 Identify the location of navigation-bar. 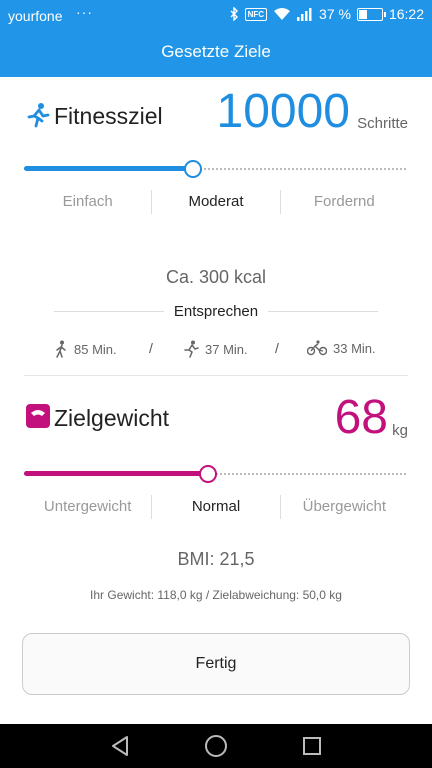
(216, 746).